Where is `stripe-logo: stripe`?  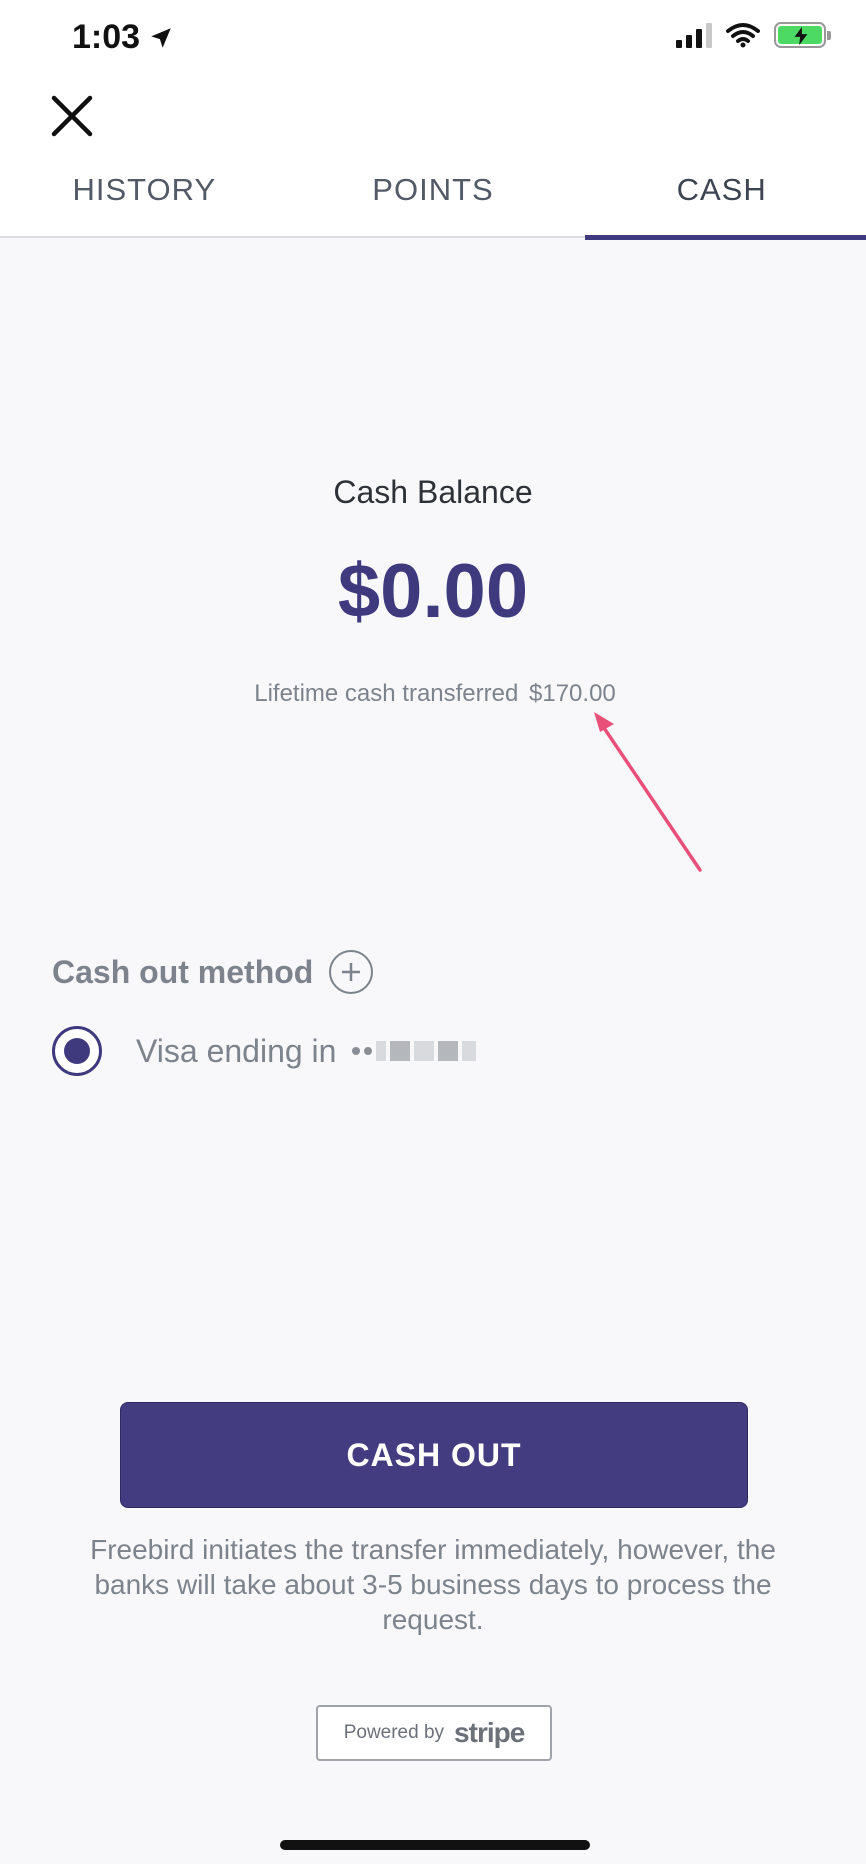 stripe-logo: stripe is located at coordinates (489, 1732).